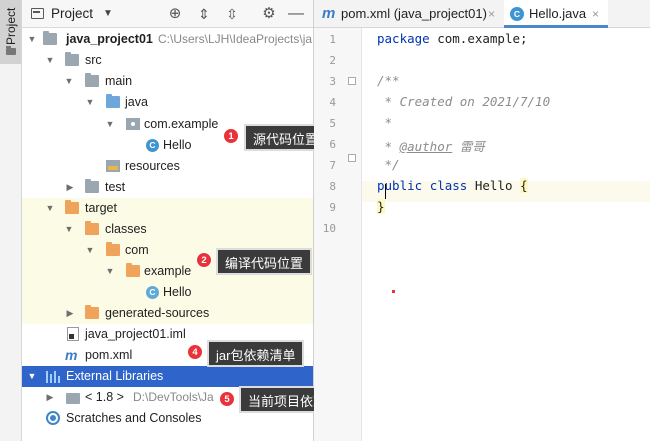 The height and width of the screenshot is (441, 650). I want to click on jdk-label: < 1.8 >, so click(104, 397).